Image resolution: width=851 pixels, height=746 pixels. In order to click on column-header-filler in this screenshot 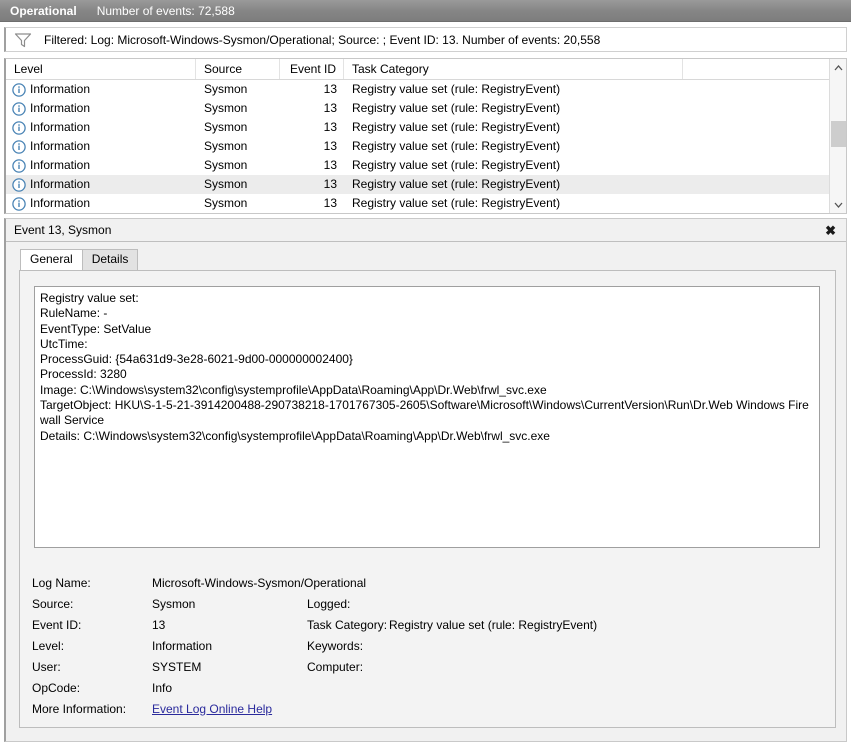, I will do `click(756, 69)`.